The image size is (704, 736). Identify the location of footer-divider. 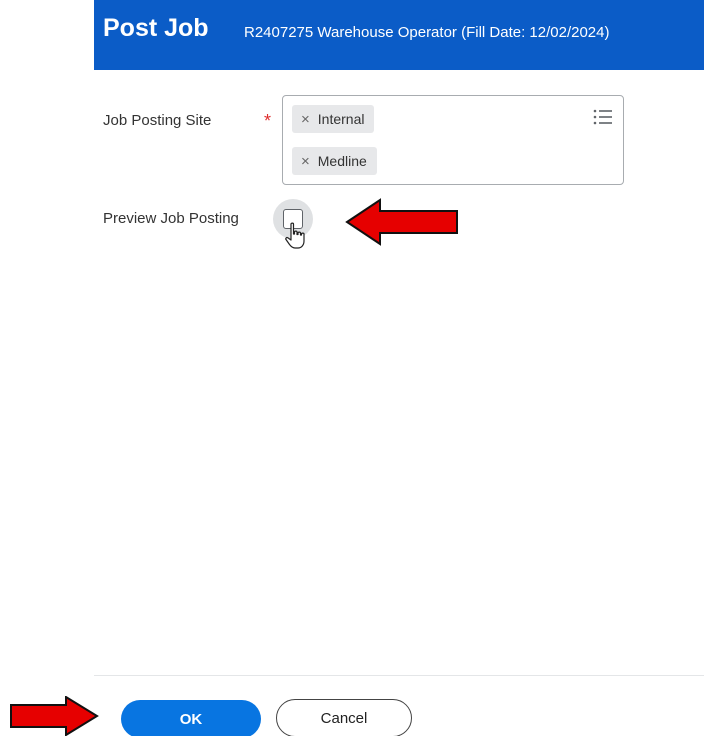
(399, 675).